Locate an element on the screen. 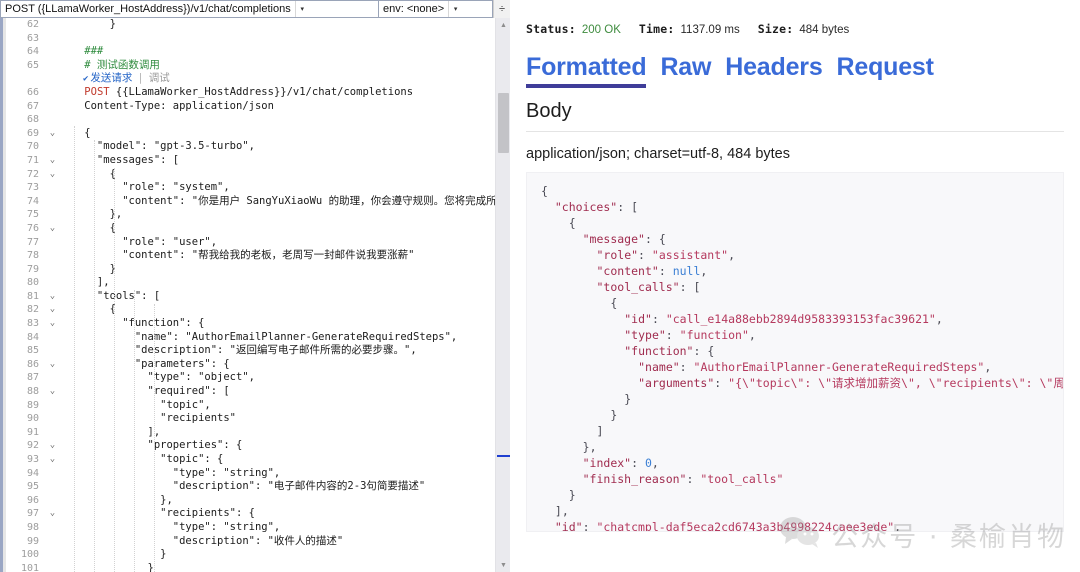 This screenshot has width=1080, height=572. line-number: 70 is located at coordinates (32, 147).